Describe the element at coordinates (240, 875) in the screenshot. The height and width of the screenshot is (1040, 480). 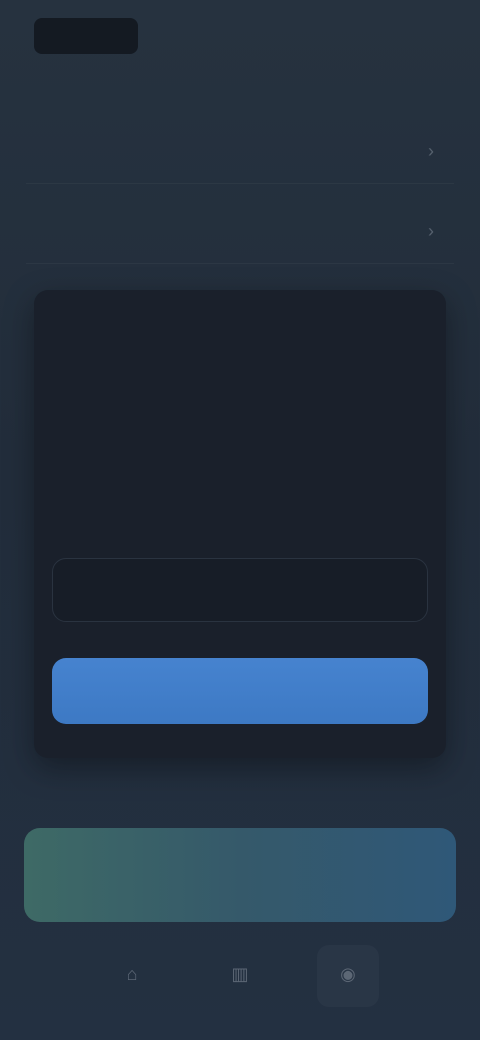
I see `promo-banner` at that location.